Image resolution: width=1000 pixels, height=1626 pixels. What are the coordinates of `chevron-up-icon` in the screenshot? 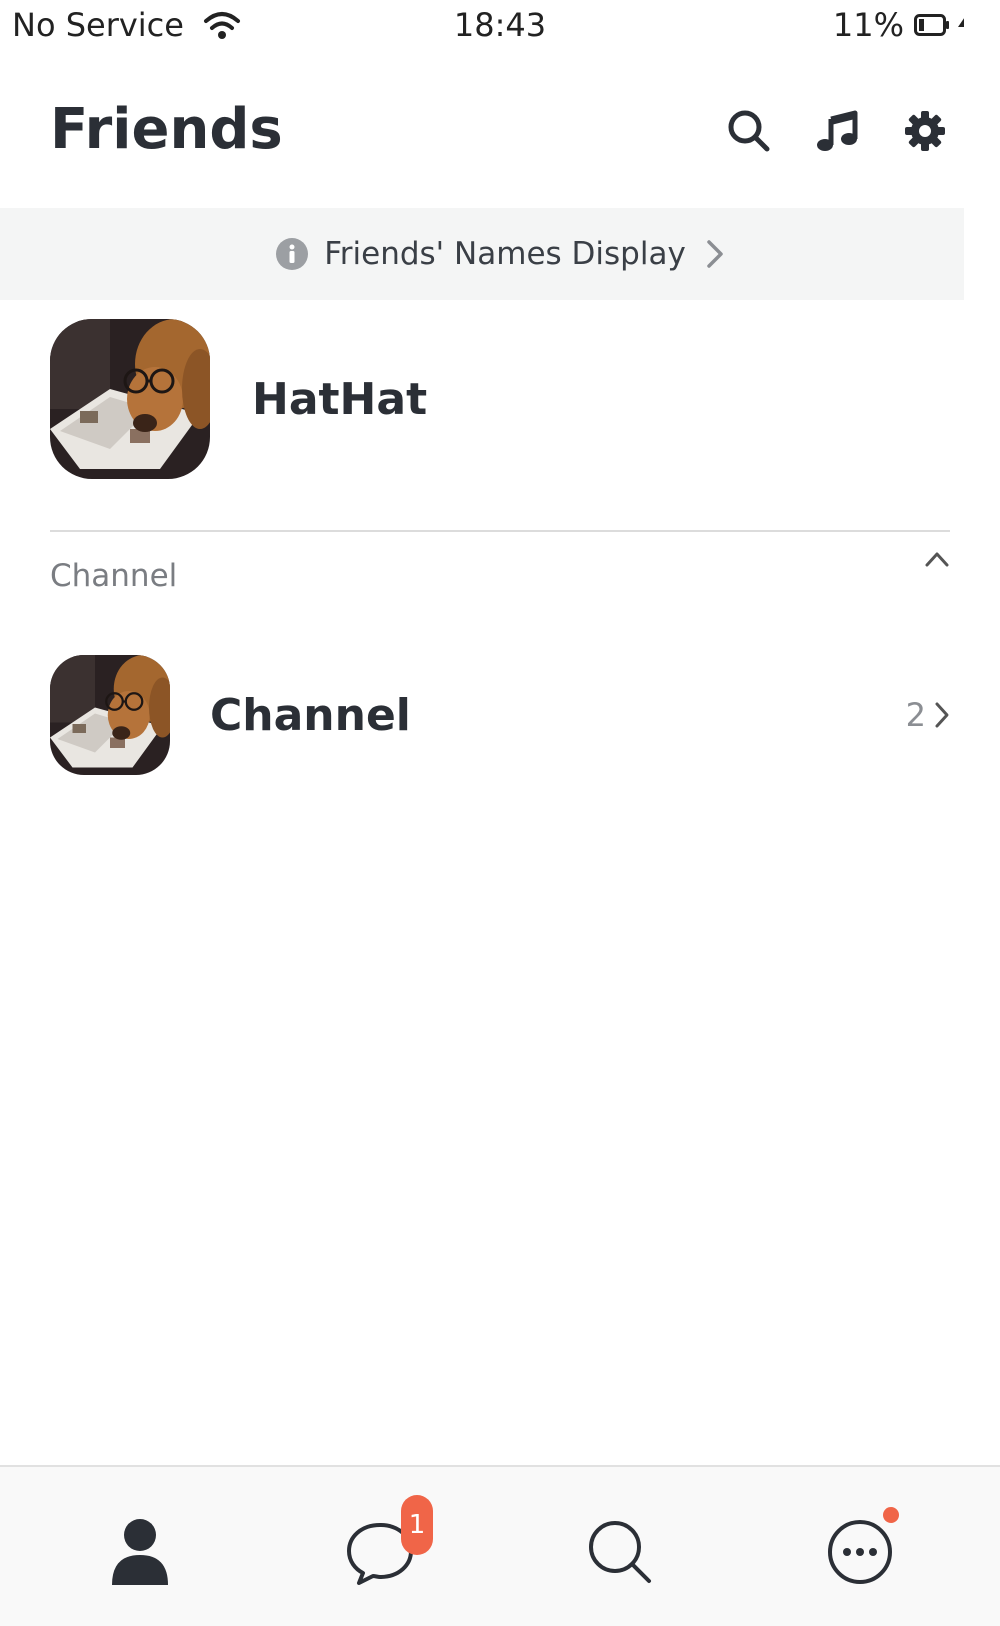 It's located at (937, 559).